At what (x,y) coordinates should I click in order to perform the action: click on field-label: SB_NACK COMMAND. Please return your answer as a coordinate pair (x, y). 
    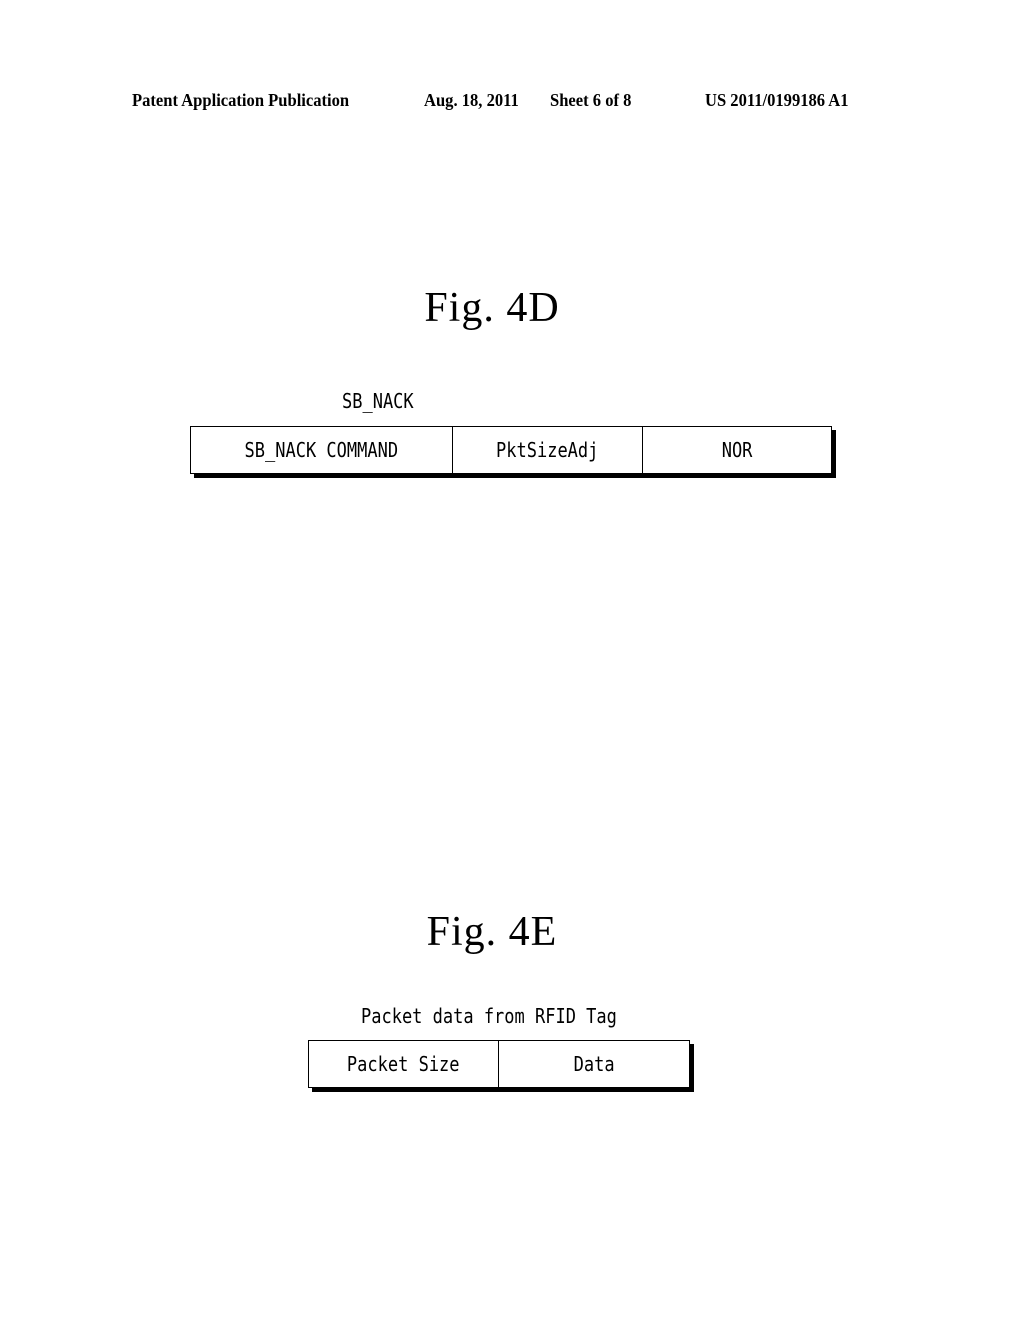
    Looking at the image, I should click on (321, 450).